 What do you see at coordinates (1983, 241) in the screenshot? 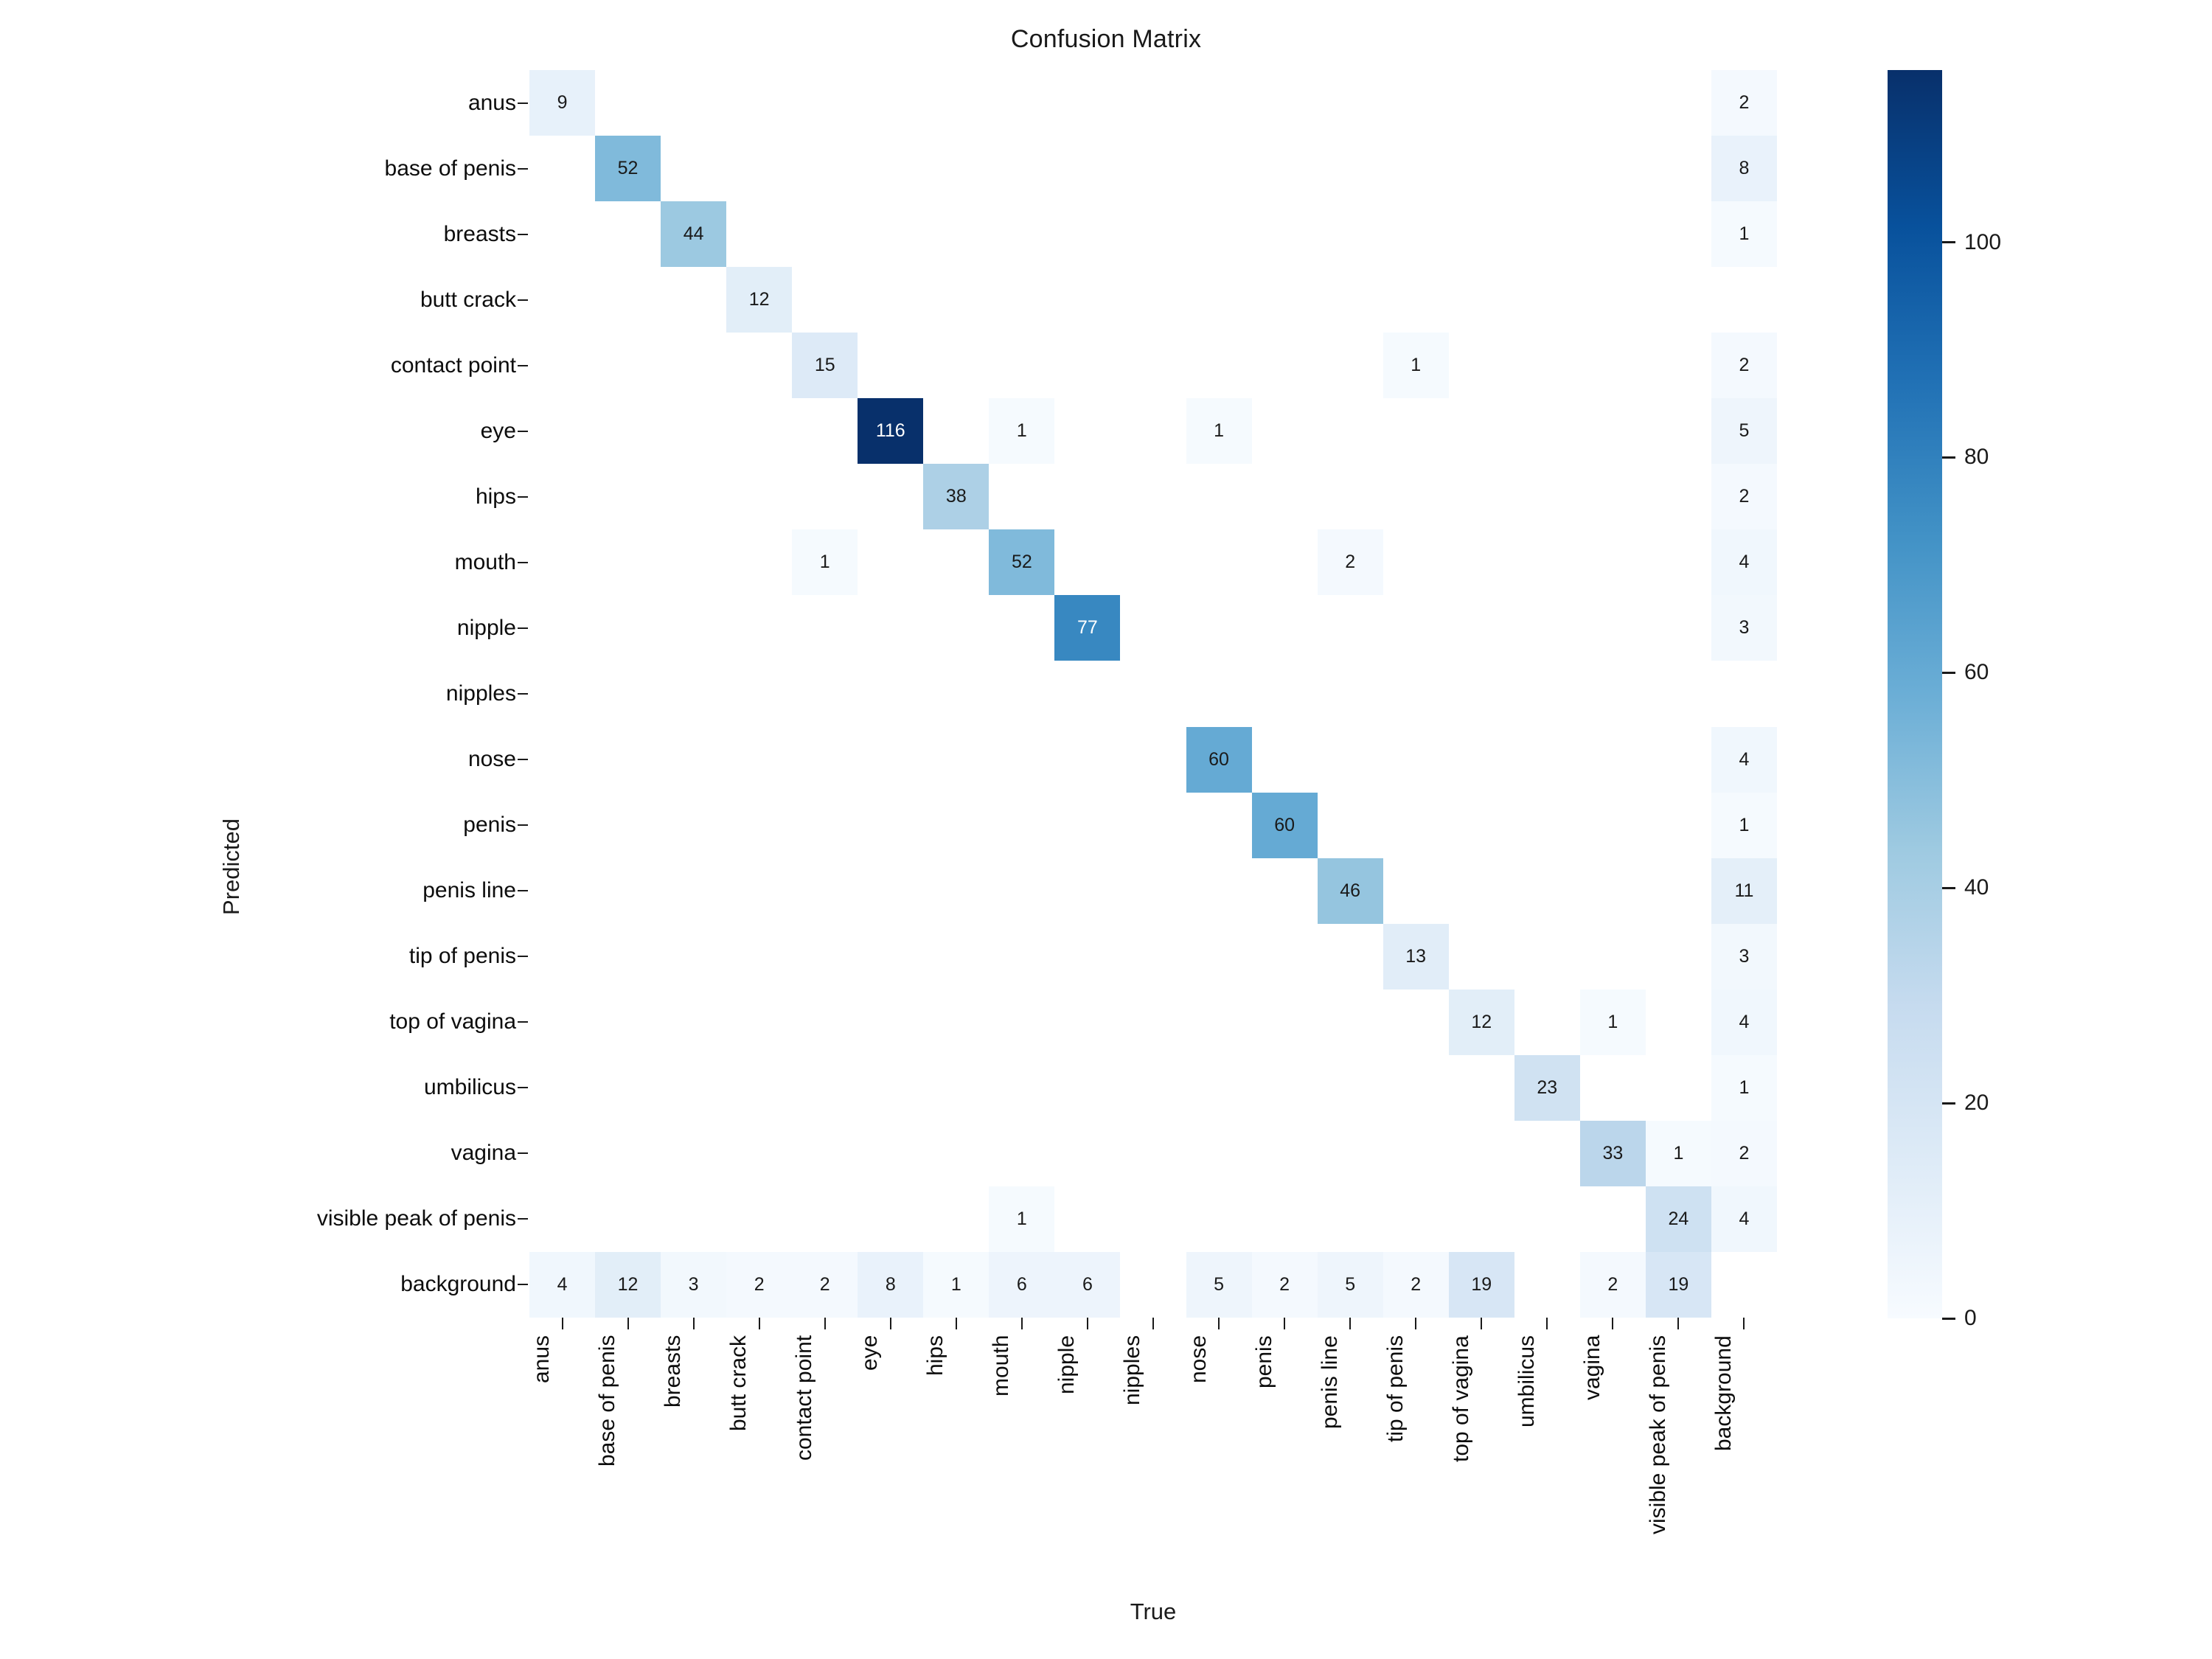
I see `colorbar-tick-label: 100` at bounding box center [1983, 241].